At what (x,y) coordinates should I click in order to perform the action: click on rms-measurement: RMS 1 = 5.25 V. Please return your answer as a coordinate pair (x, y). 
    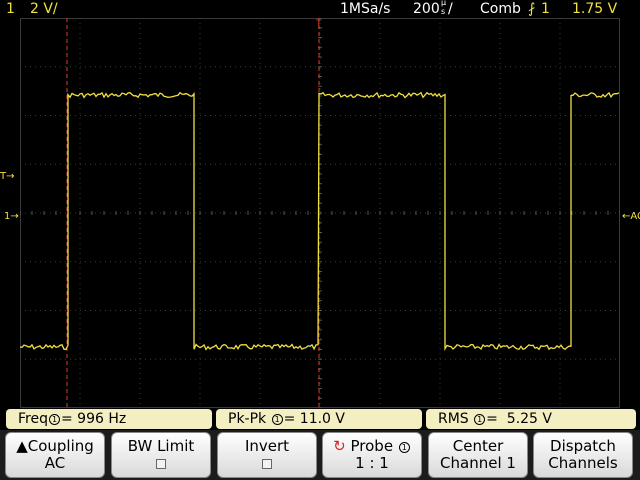
    Looking at the image, I should click on (531, 419).